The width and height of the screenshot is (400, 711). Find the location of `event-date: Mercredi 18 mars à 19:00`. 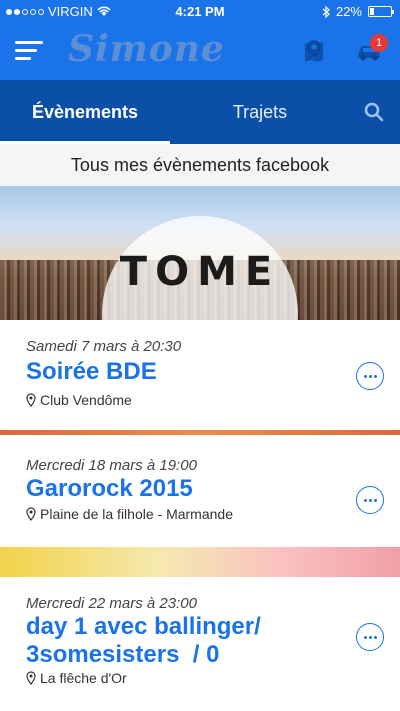

event-date: Mercredi 18 mars à 19:00 is located at coordinates (111, 465).